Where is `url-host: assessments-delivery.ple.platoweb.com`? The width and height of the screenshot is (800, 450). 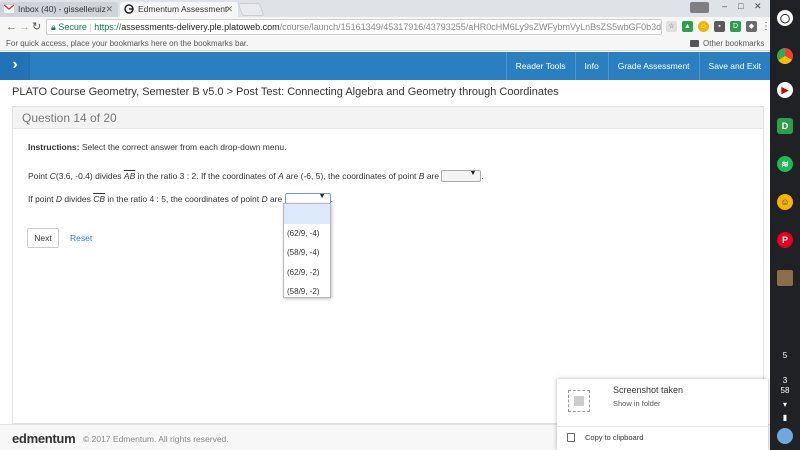
url-host: assessments-delivery.ple.platoweb.com is located at coordinates (200, 27).